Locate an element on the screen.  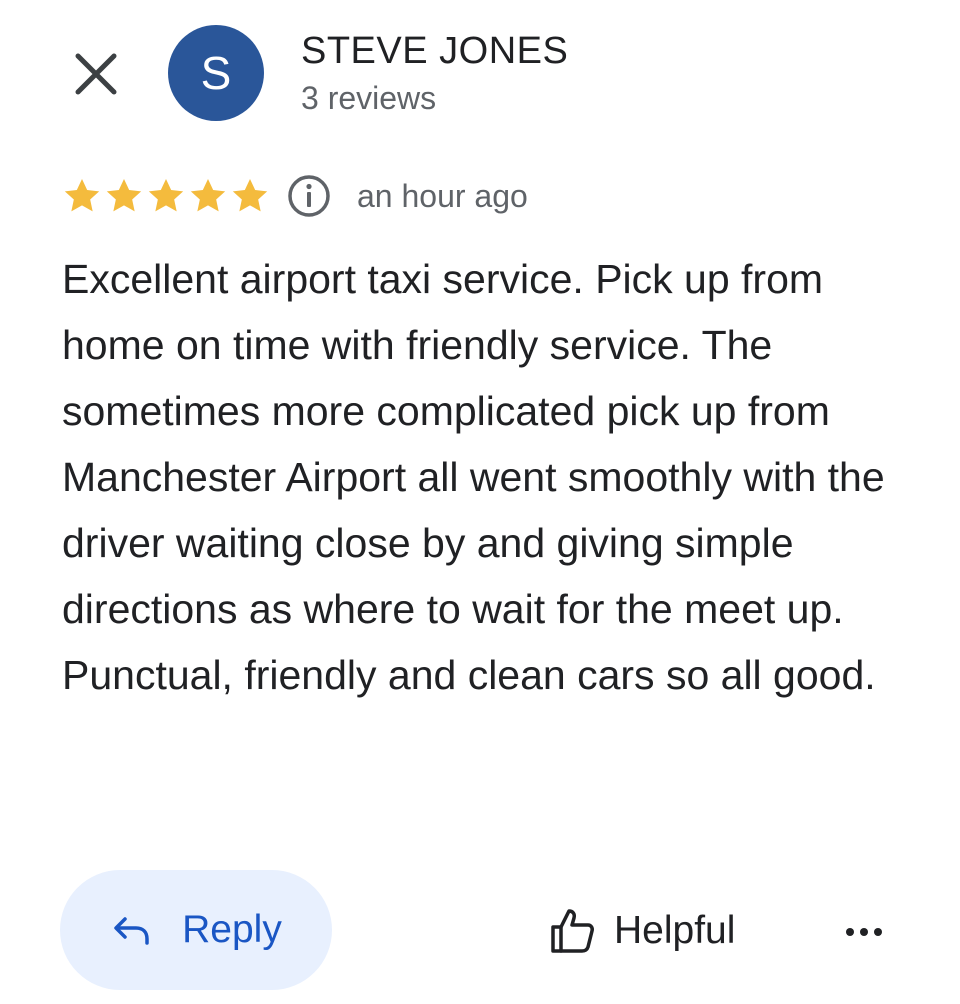
star-rating is located at coordinates (167, 196).